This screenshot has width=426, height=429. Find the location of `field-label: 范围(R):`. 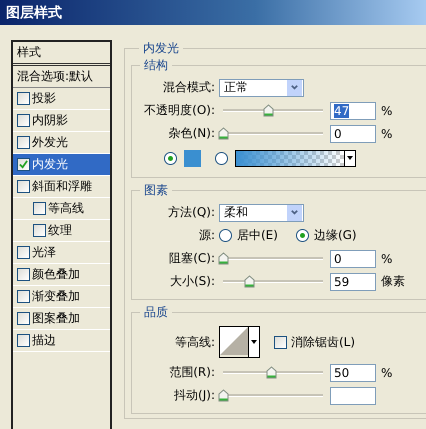

field-label: 范围(R): is located at coordinates (192, 372).